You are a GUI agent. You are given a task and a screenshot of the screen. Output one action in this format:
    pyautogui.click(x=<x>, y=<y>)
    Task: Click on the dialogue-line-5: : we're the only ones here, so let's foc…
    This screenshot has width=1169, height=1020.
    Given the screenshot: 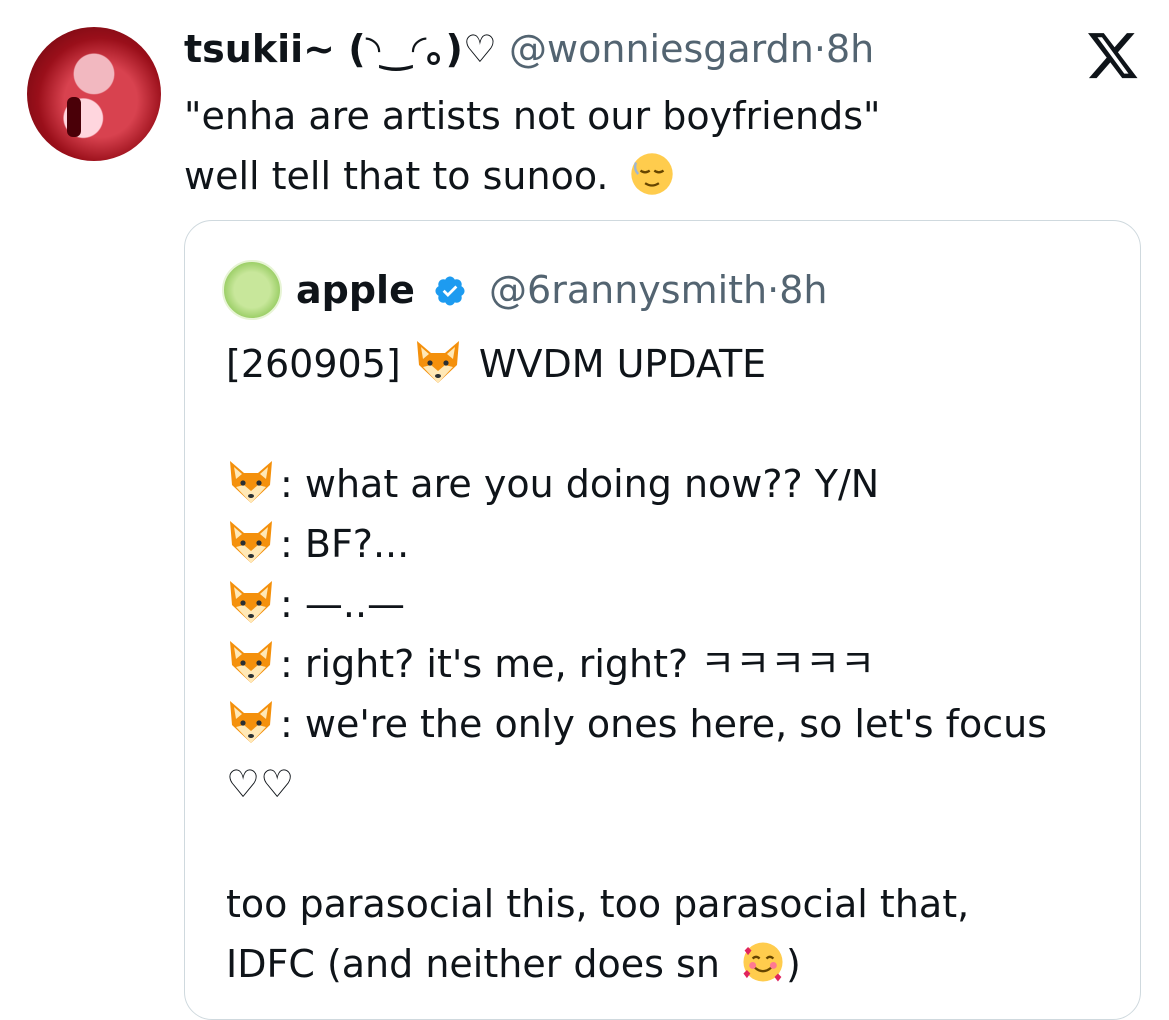 What is the action you would take?
    pyautogui.click(x=636, y=724)
    